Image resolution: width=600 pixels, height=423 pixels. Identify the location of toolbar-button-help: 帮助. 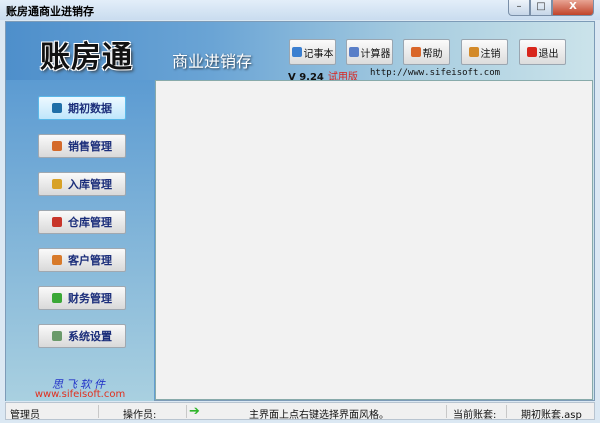
(426, 52).